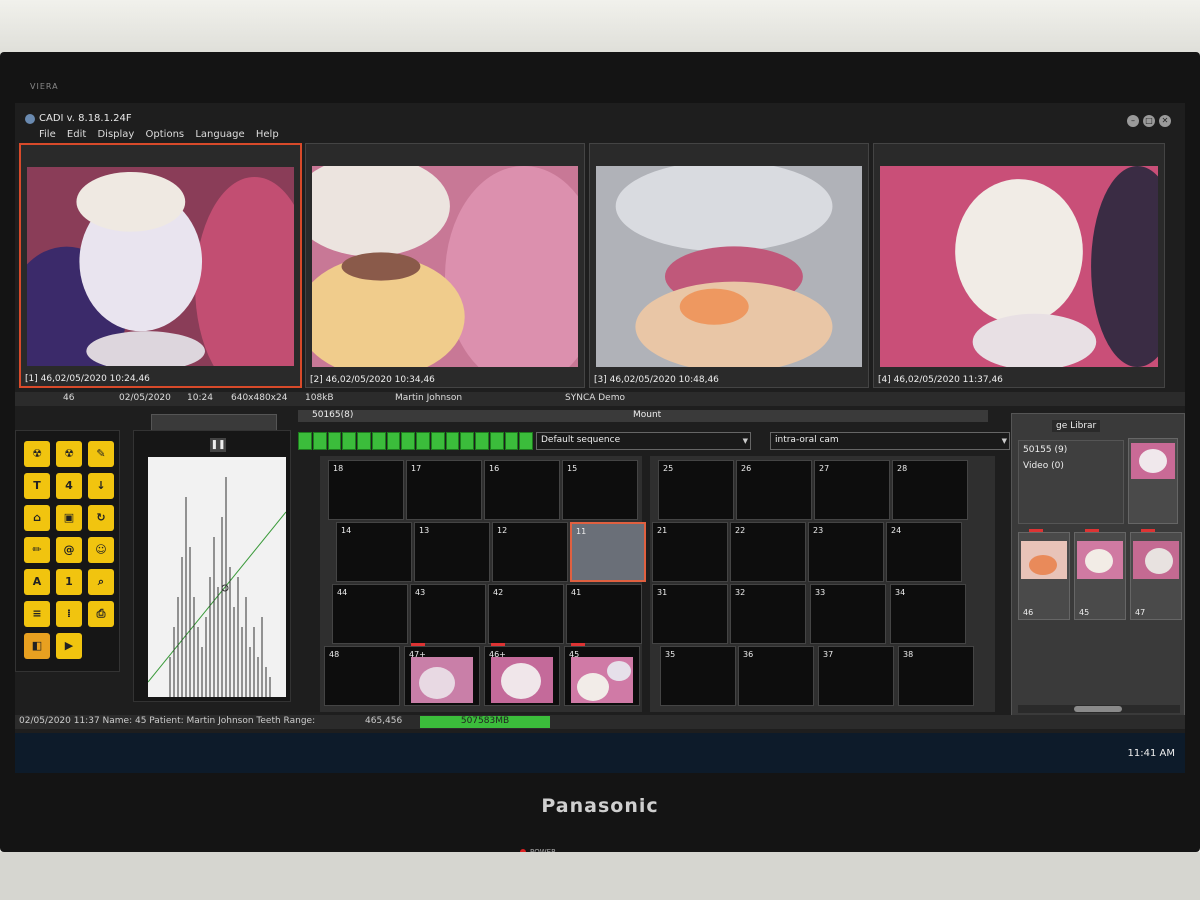 The width and height of the screenshot is (1200, 900). Describe the element at coordinates (600, 753) in the screenshot. I see `taskbar: 11:41 AM` at that location.